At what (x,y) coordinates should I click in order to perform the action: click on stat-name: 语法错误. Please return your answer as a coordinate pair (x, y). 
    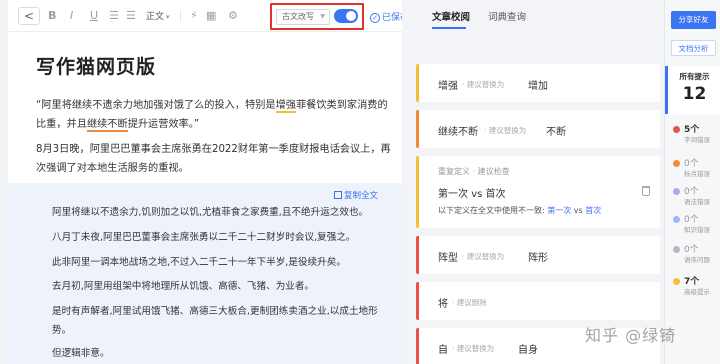
    Looking at the image, I should click on (697, 202).